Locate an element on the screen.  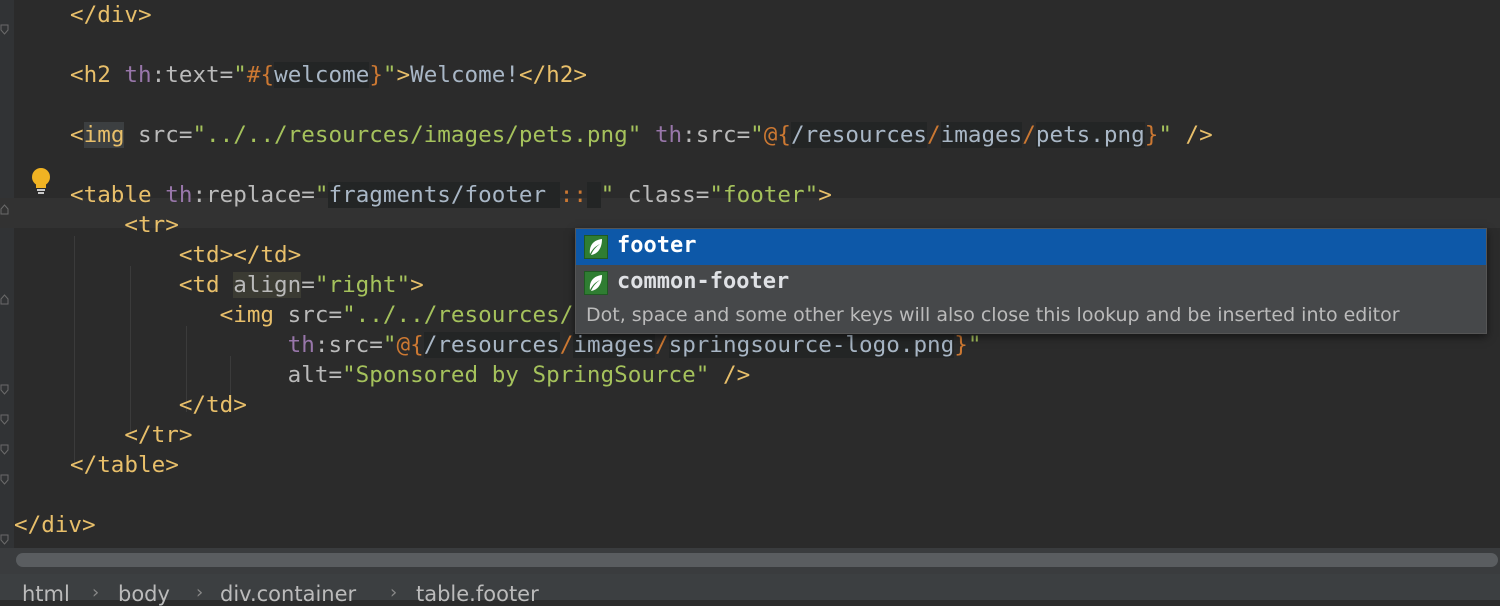
code-token: springsource-logo.png is located at coordinates (811, 345).